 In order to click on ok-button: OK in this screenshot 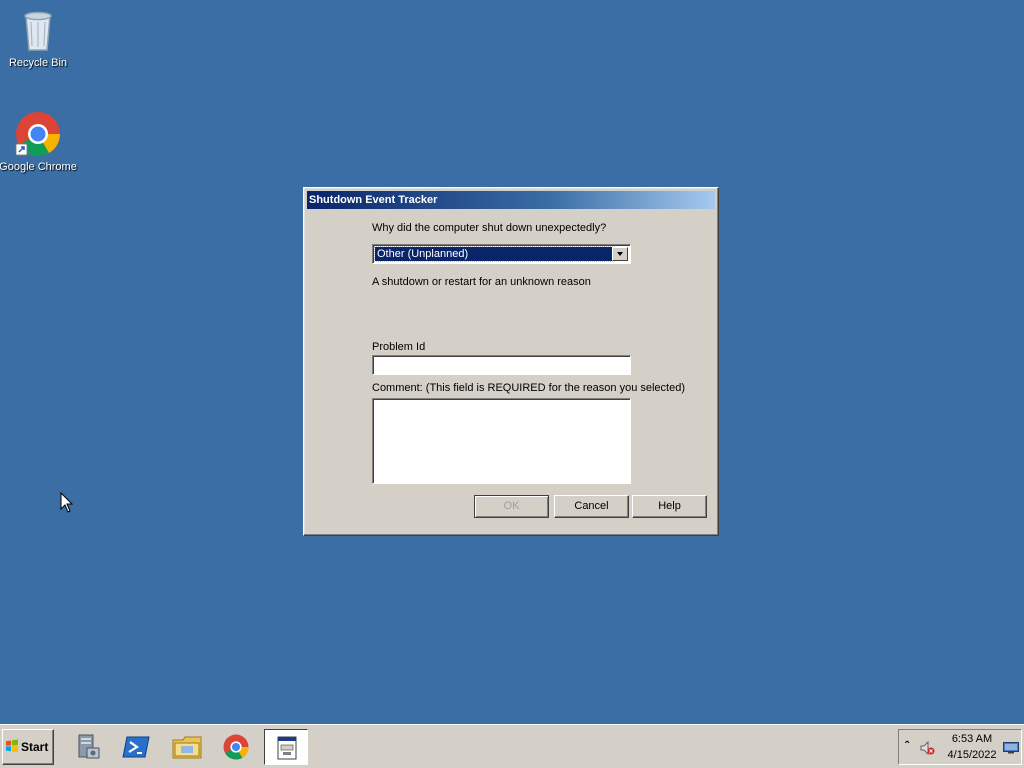, I will do `click(511, 506)`.